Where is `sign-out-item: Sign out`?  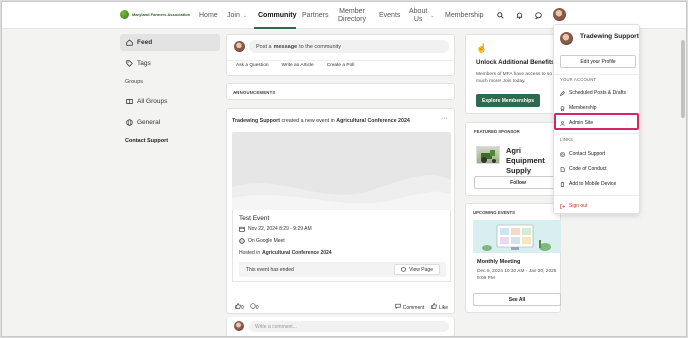 sign-out-item: Sign out is located at coordinates (573, 206).